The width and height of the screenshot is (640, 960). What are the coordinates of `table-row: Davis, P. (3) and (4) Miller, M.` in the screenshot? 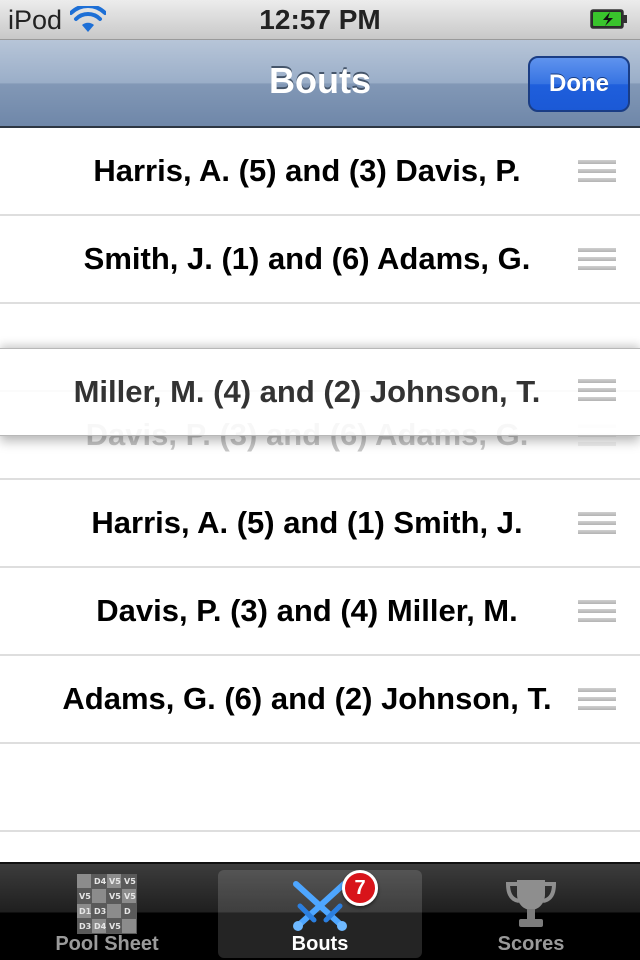 It's located at (320, 612).